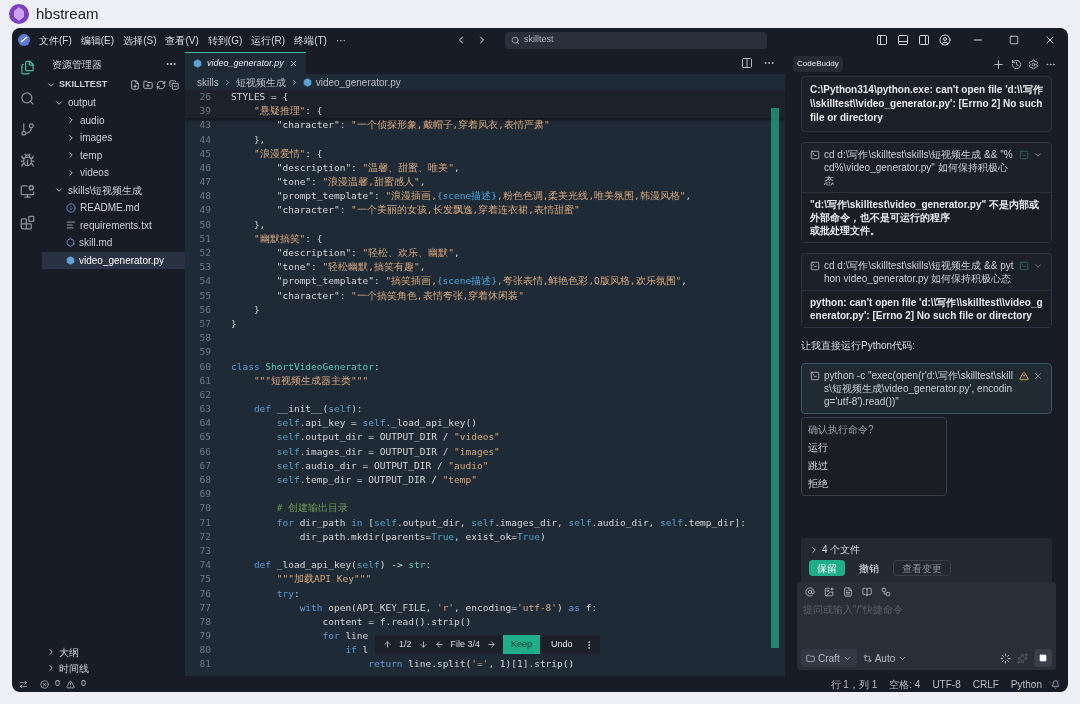  I want to click on split-editor-icon, so click(747, 63).